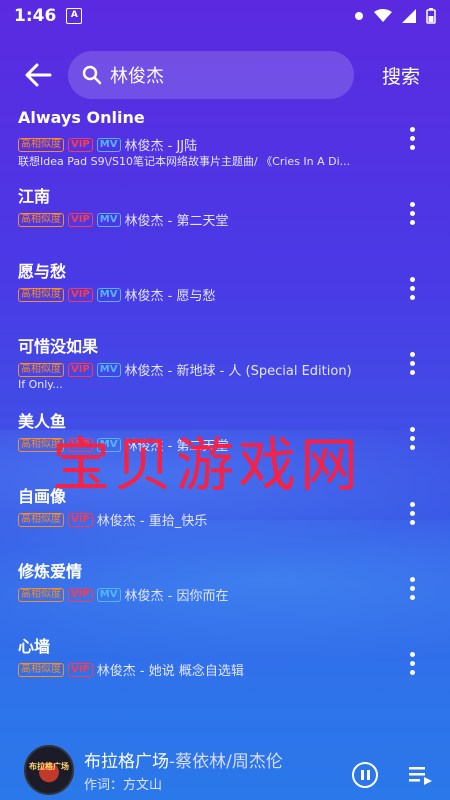 This screenshot has height=800, width=450. I want to click on song-row: 心墙高相似度 VIP 林俊杰 - 她说 概念自选辑, so click(225, 664).